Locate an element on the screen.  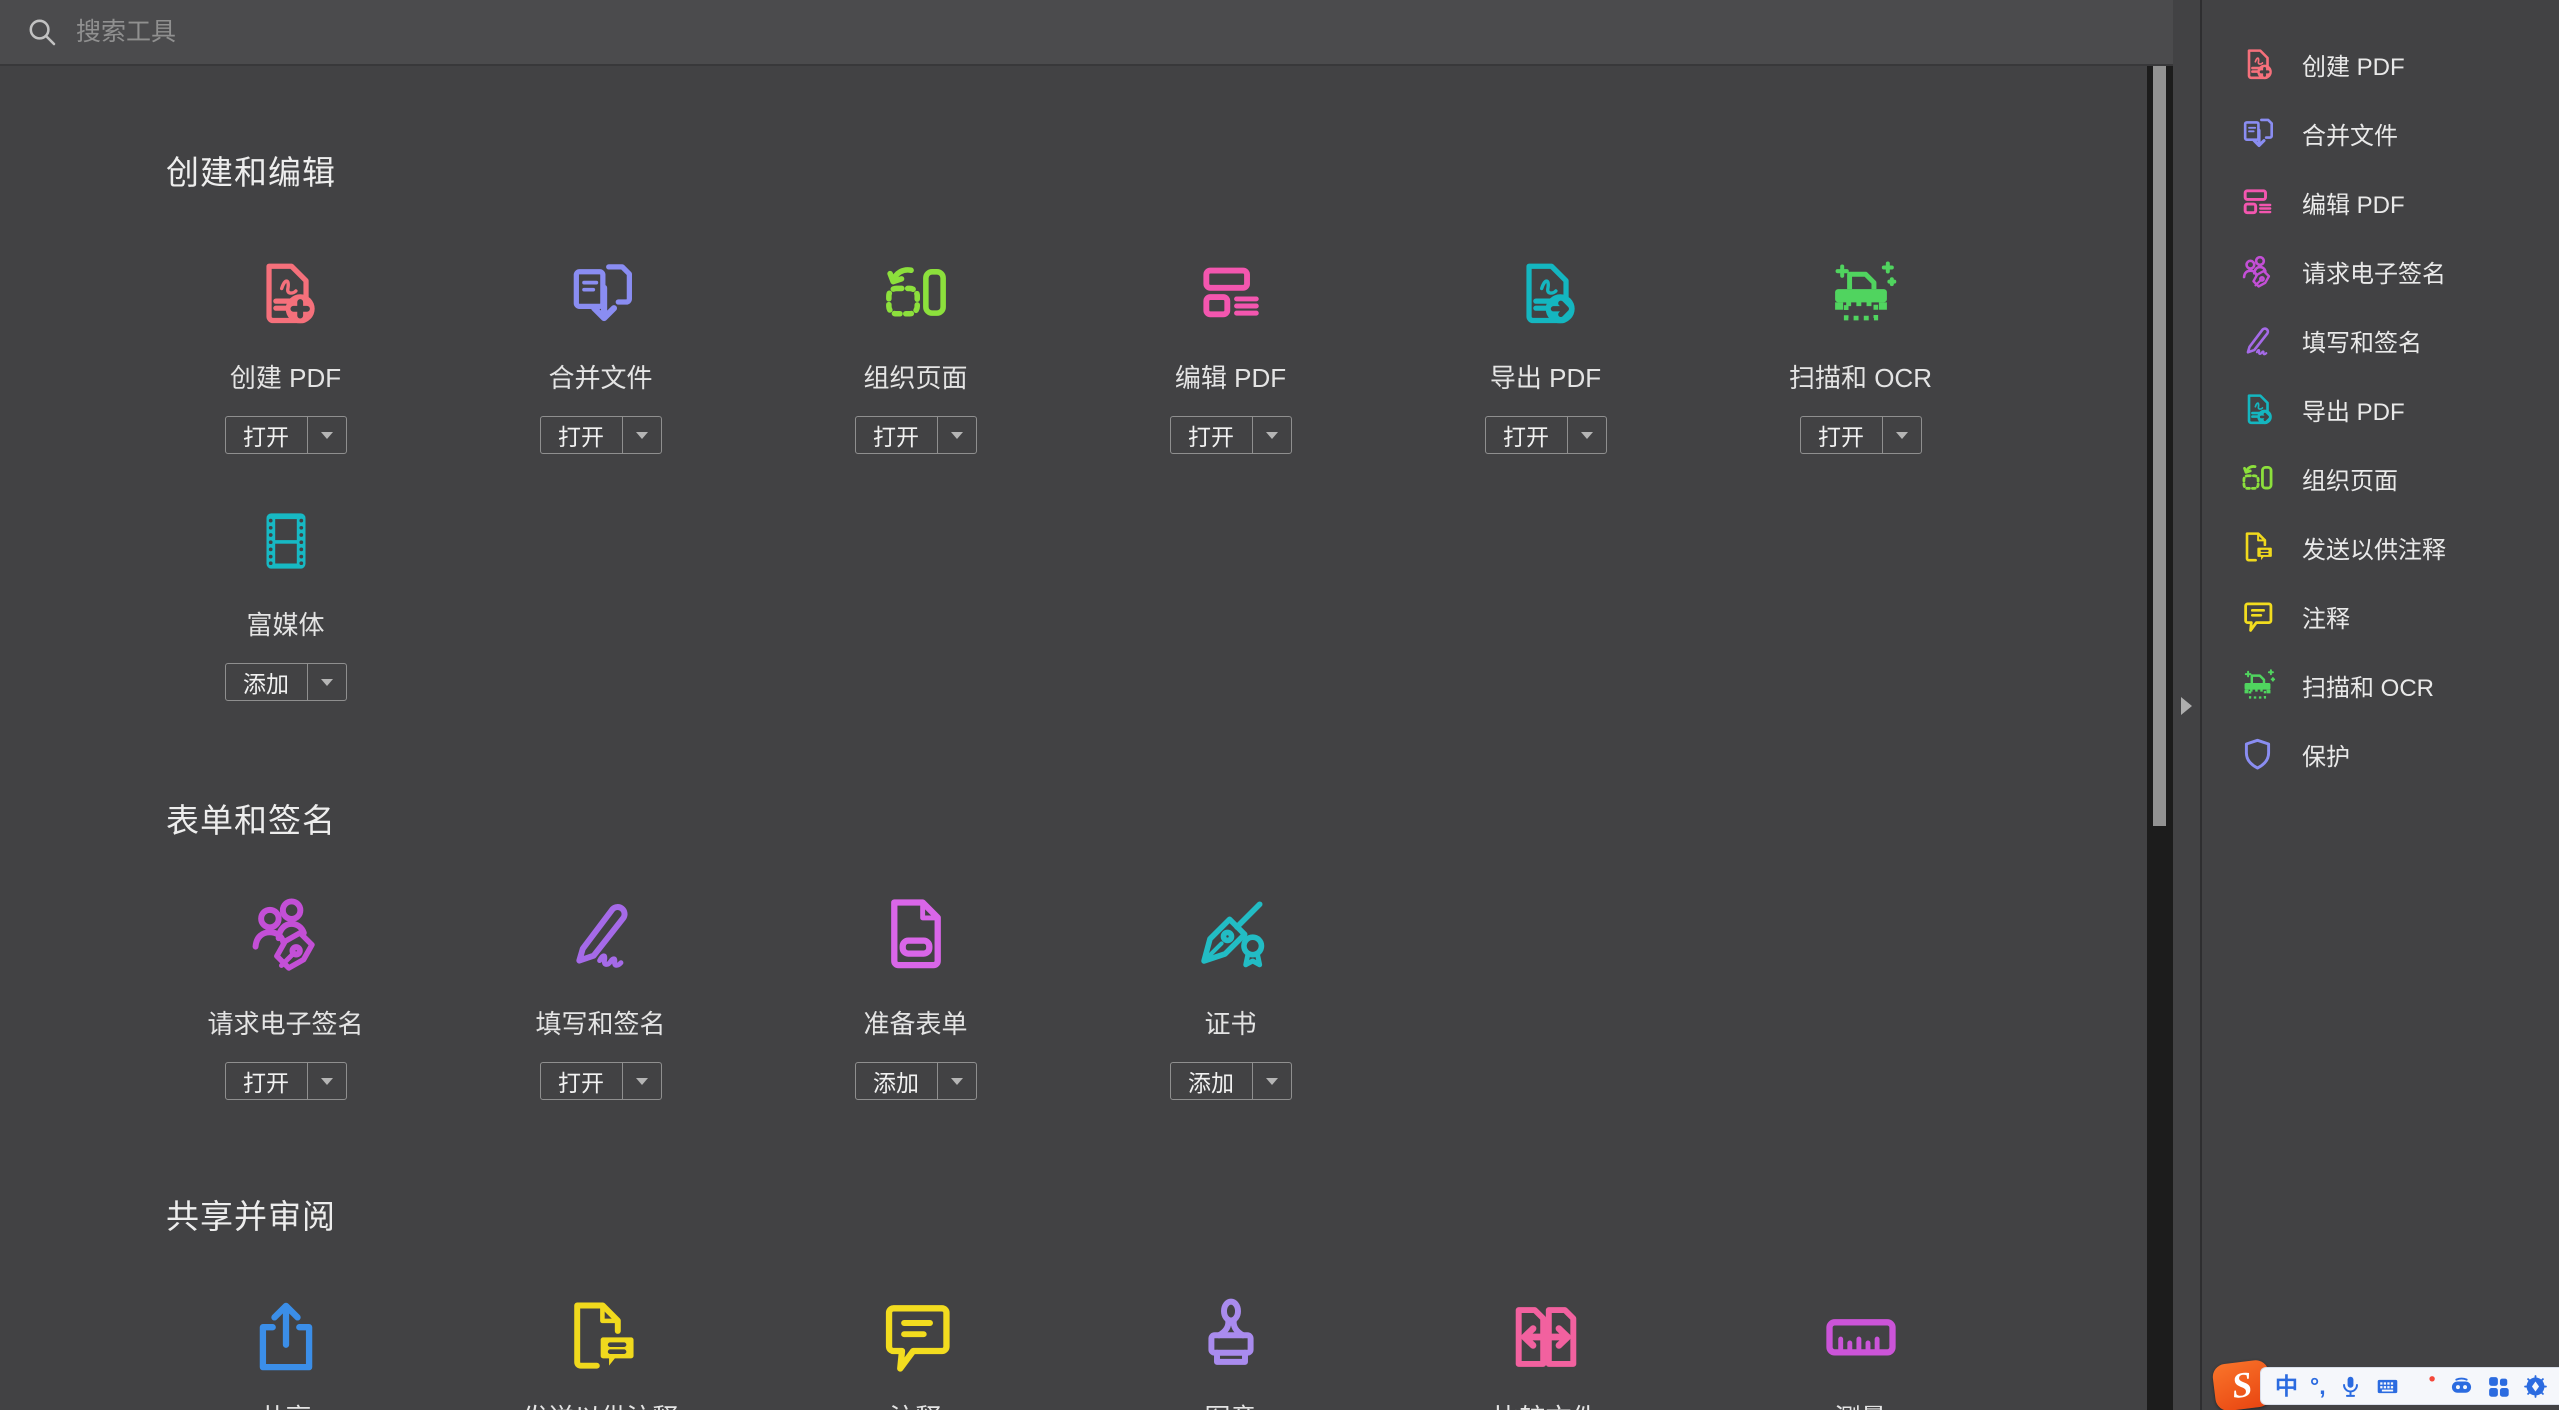
sidebar-item-fill-sign: 填写和签名 is located at coordinates (2380, 340).